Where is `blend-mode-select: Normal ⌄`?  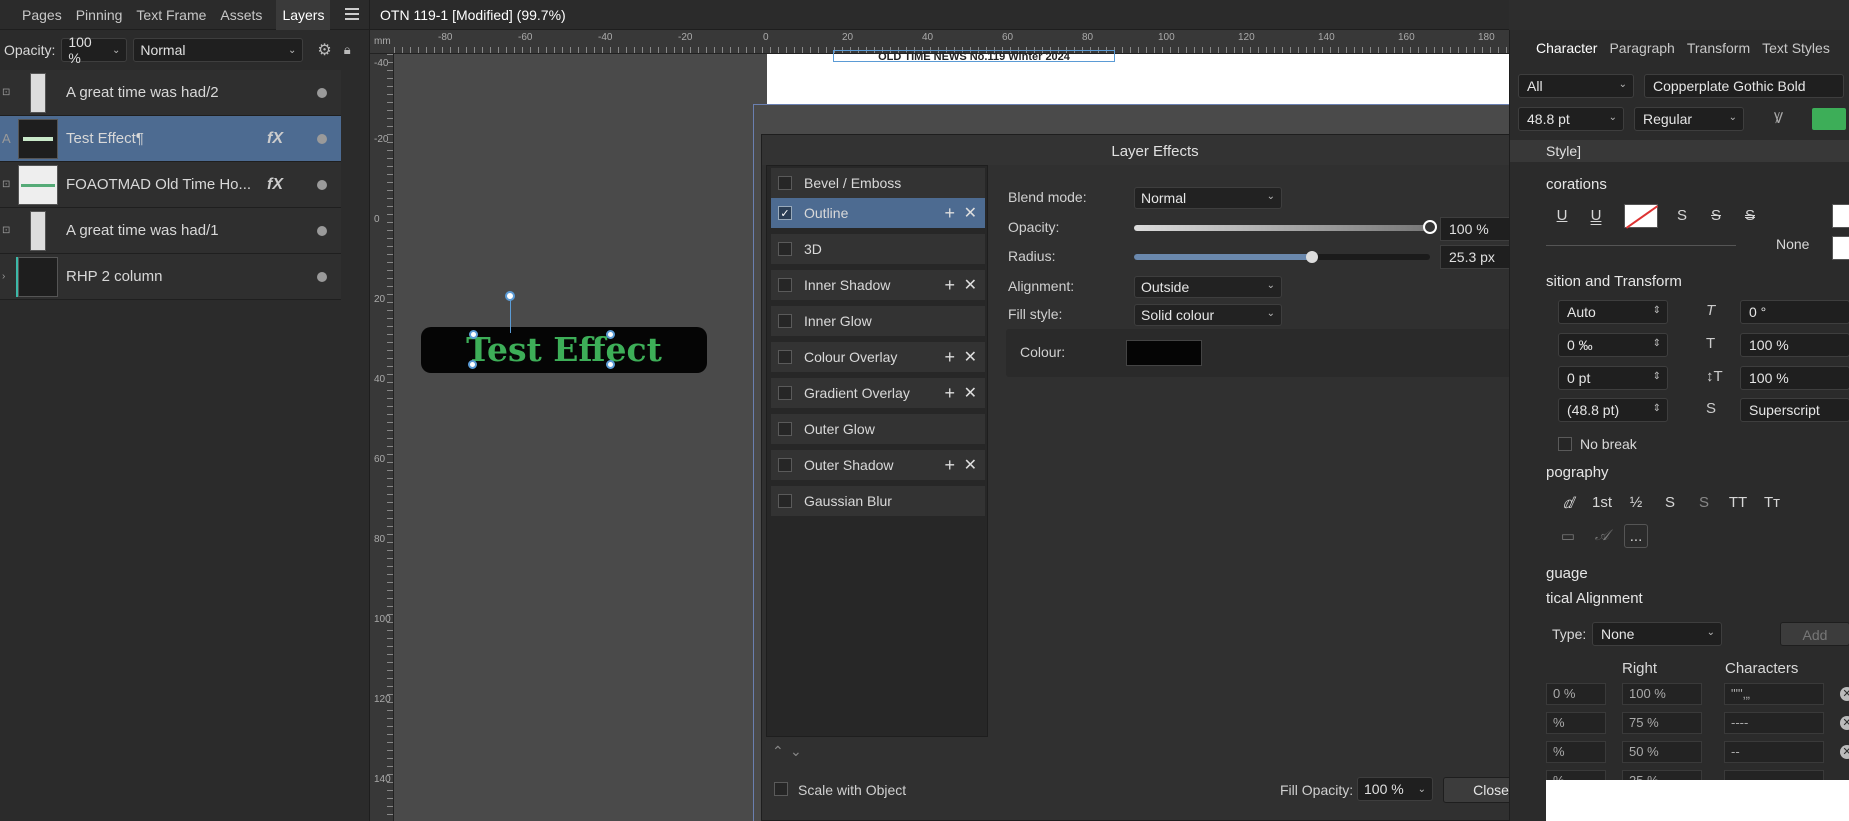
blend-mode-select: Normal ⌄ is located at coordinates (1208, 198).